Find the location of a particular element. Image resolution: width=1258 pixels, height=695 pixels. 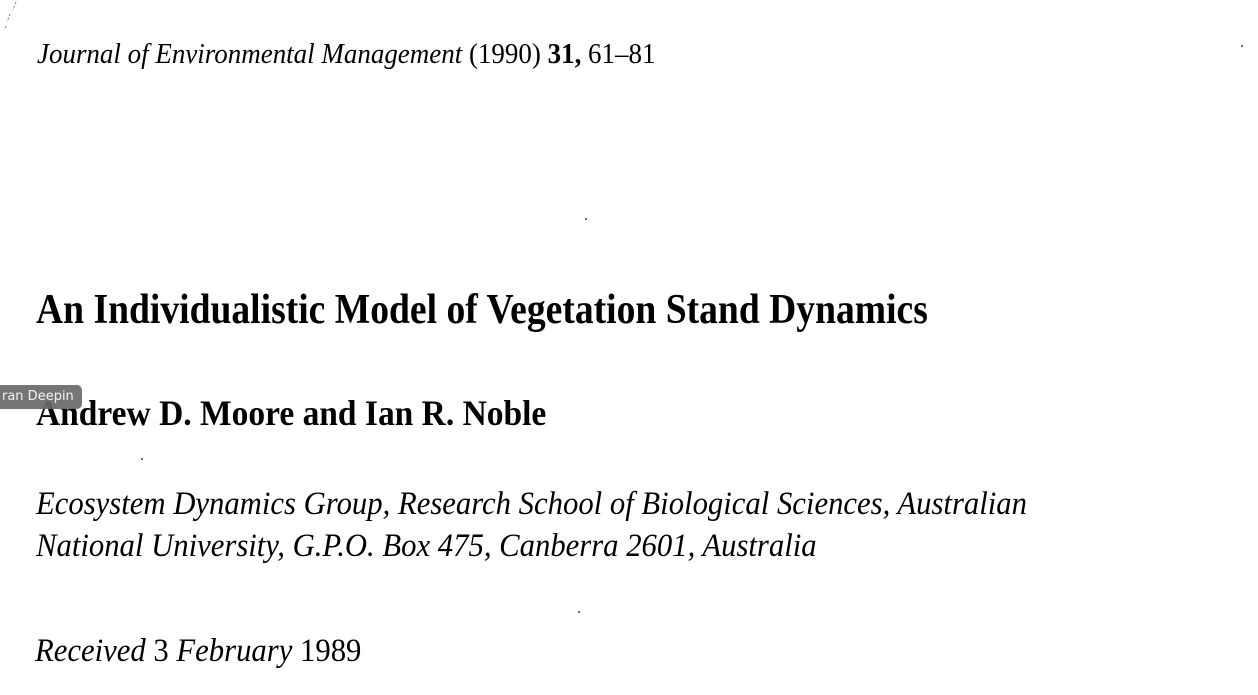

received-year: 1989 is located at coordinates (331, 651).